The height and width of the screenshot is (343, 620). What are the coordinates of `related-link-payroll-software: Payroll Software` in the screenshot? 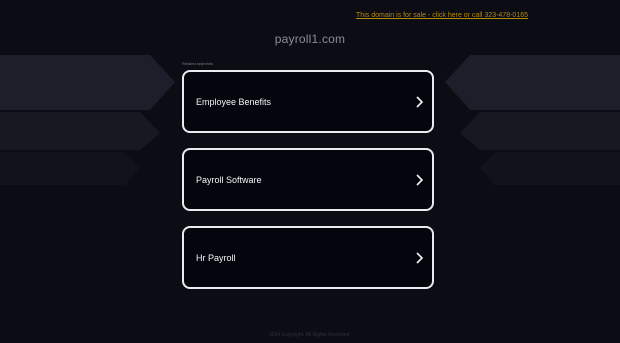 It's located at (308, 179).